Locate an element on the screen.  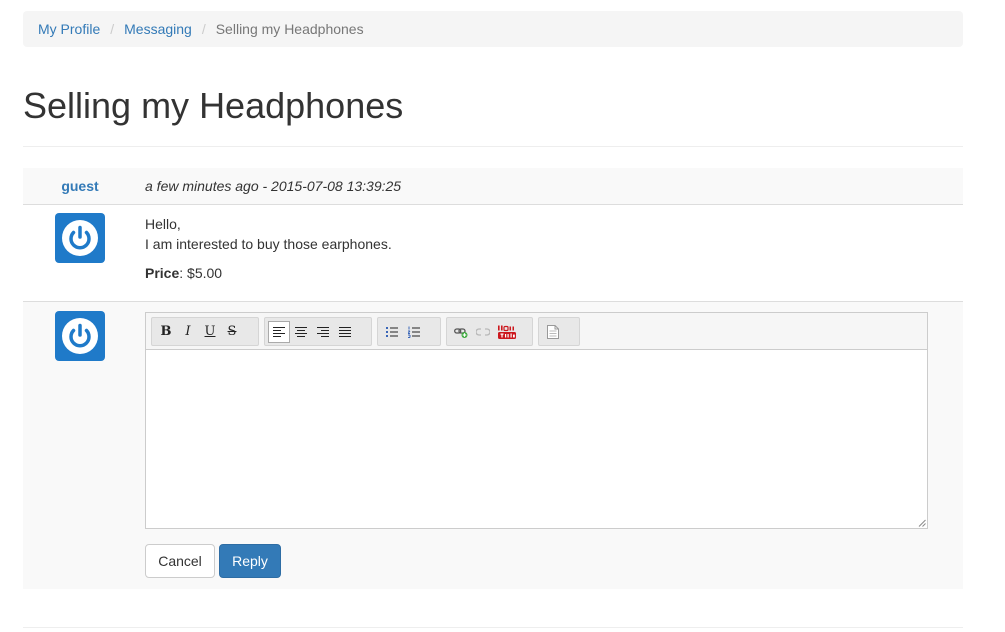
document-icon is located at coordinates (553, 331).